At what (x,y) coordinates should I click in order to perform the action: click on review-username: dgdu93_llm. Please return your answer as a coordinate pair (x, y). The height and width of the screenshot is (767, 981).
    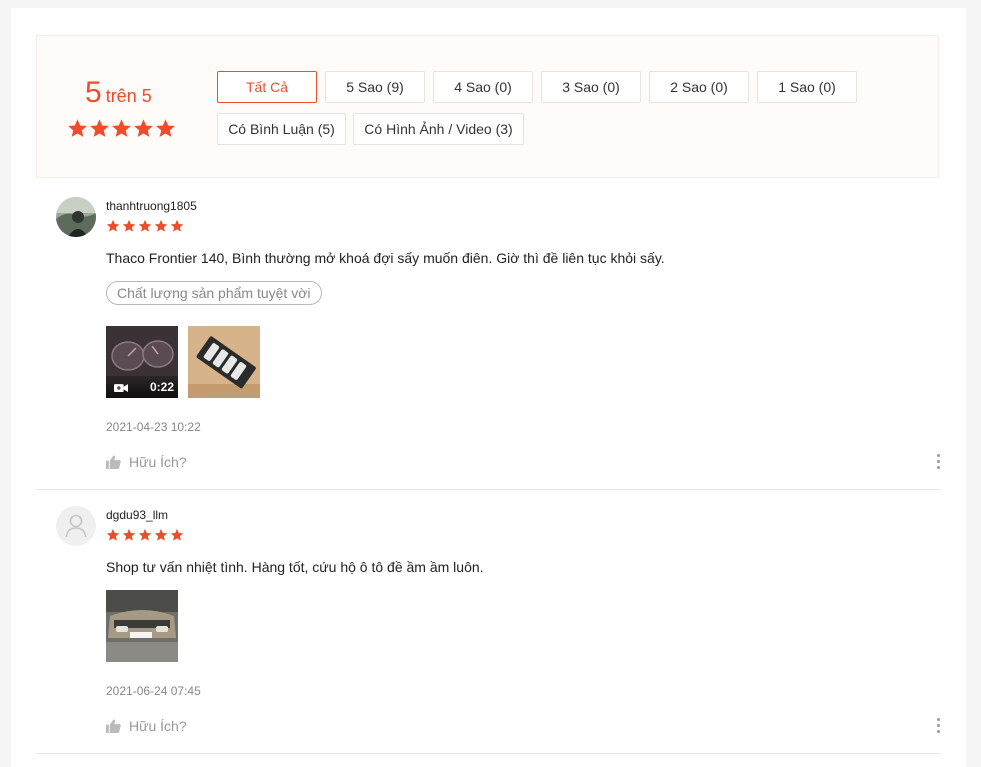
    Looking at the image, I should click on (137, 515).